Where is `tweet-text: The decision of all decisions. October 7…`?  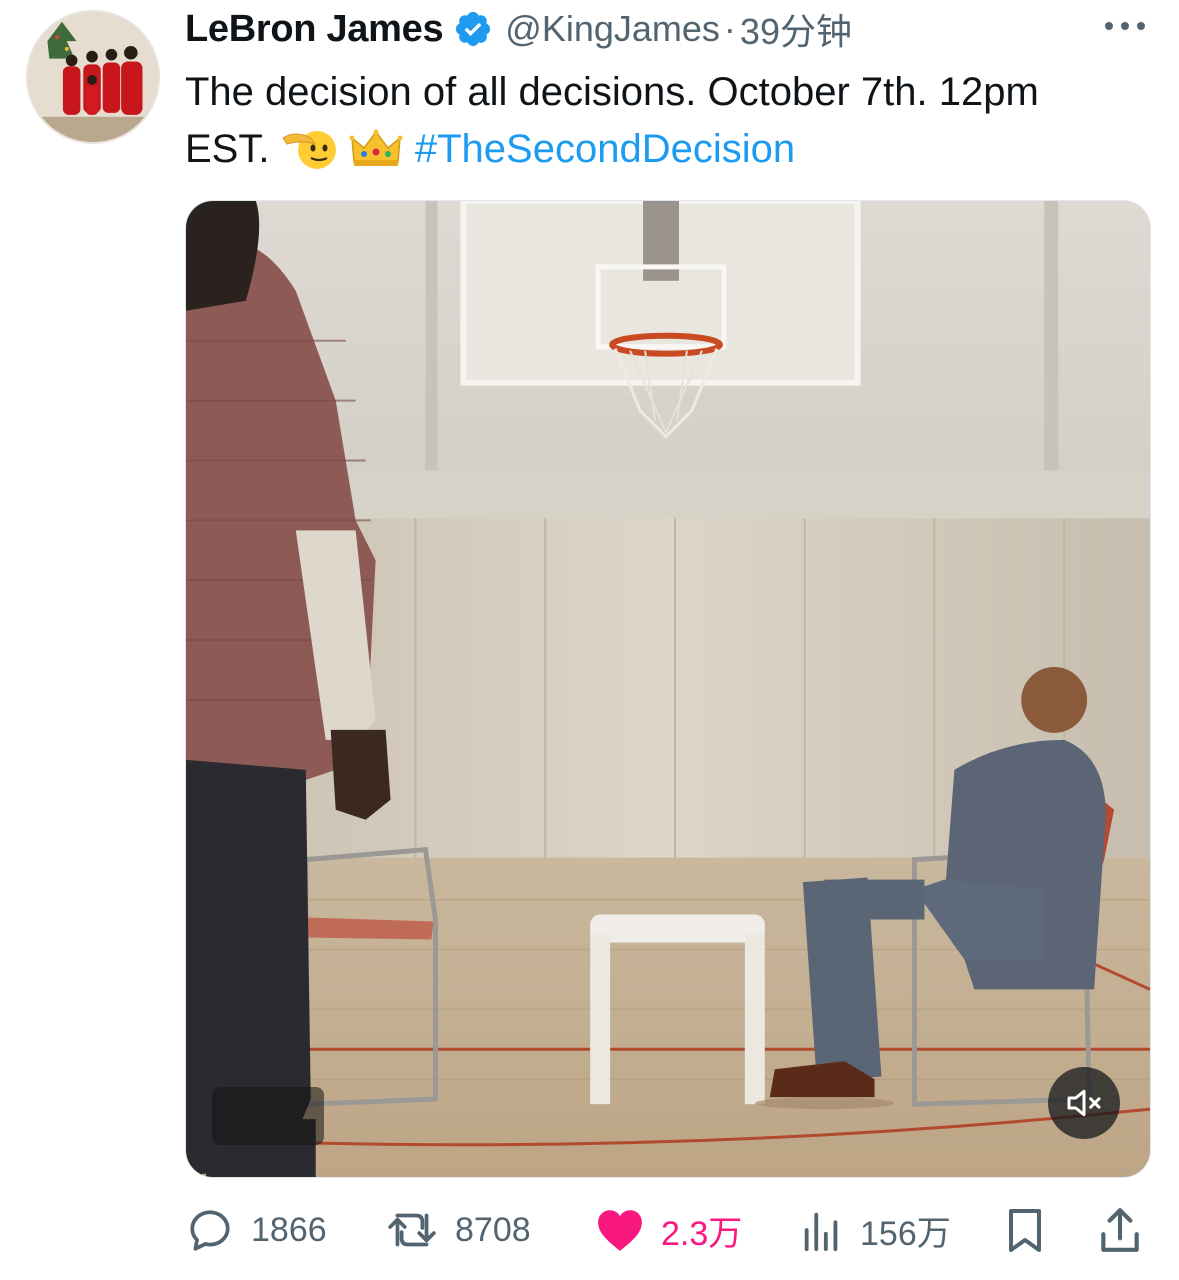 tweet-text: The decision of all decisions. October 7… is located at coordinates (672, 121).